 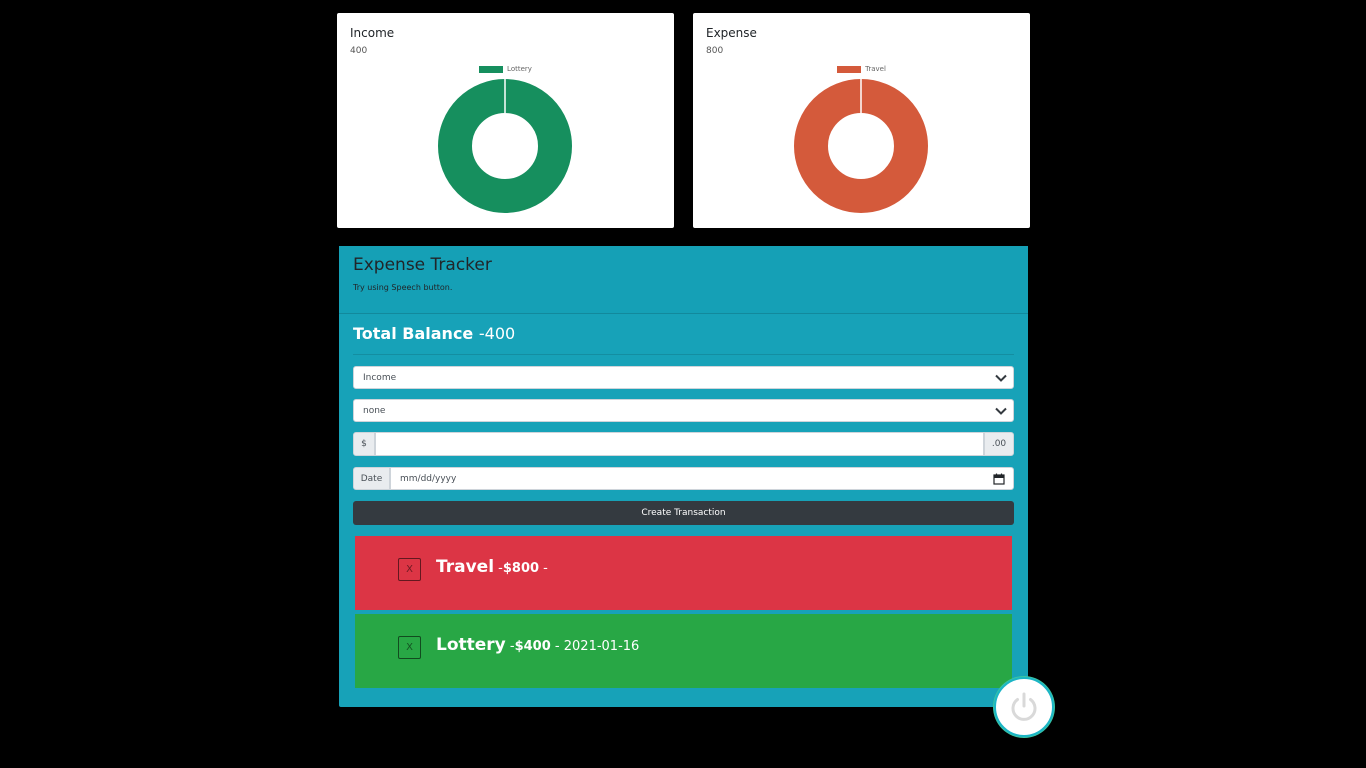 I want to click on create-transaction-button: Create Transaction, so click(x=683, y=513).